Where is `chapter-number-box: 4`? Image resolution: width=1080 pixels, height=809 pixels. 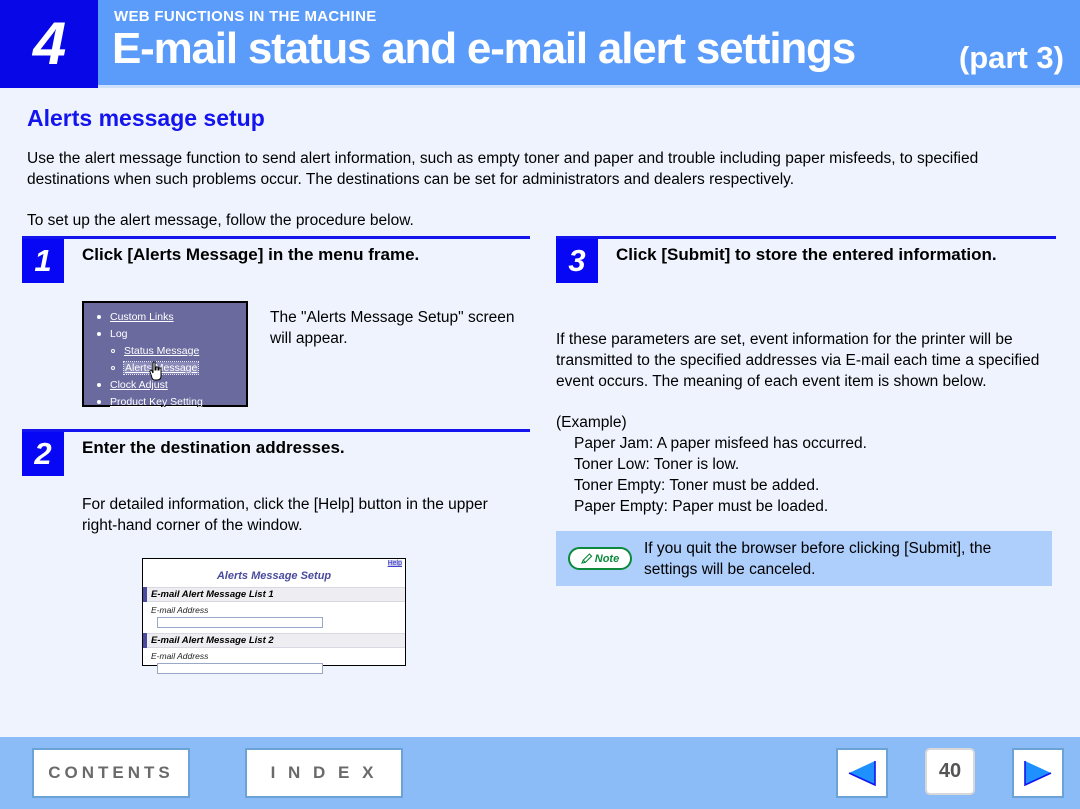 chapter-number-box: 4 is located at coordinates (49, 44).